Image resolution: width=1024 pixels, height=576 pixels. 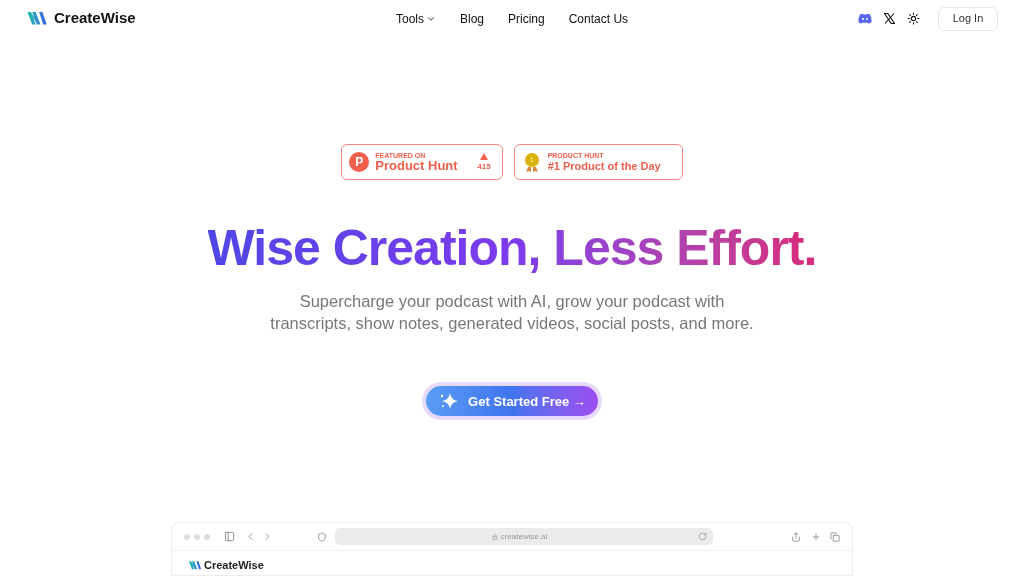 I want to click on tabs-icon, so click(x=835, y=537).